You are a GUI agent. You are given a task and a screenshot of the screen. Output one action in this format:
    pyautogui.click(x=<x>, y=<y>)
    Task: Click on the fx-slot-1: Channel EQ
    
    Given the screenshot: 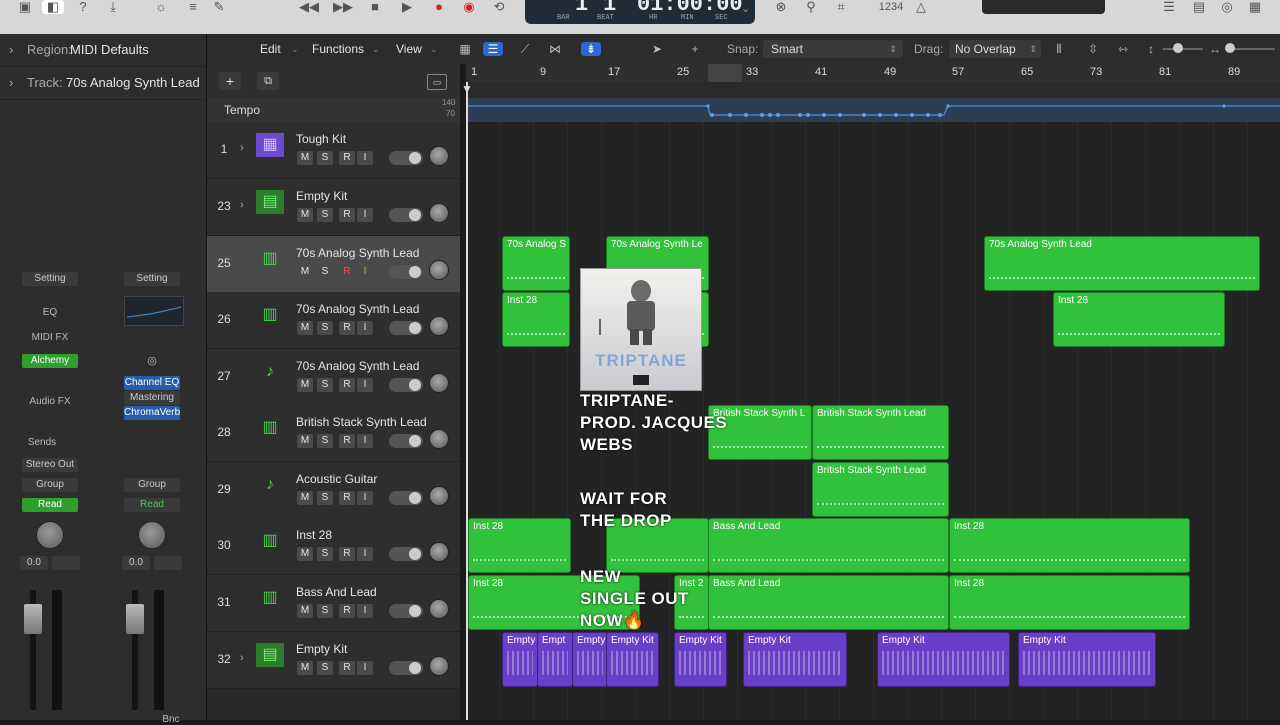 What is the action you would take?
    pyautogui.click(x=152, y=383)
    